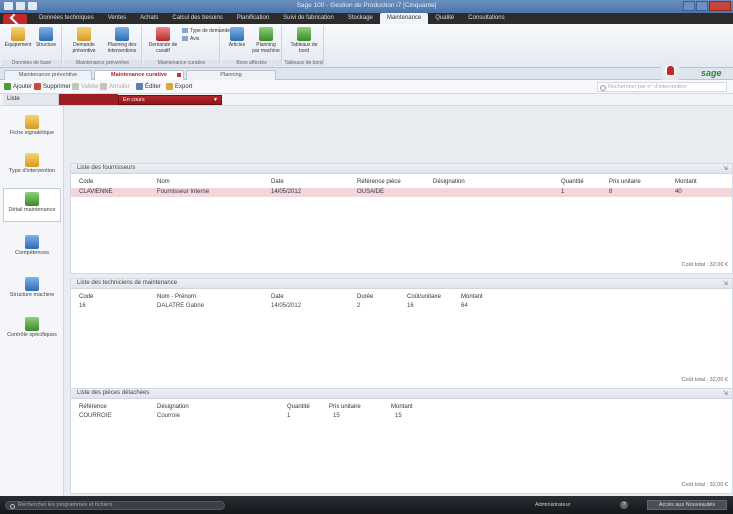 The image size is (733, 514). Describe the element at coordinates (190, 39) in the screenshot. I see `notice-button: Avis` at that location.